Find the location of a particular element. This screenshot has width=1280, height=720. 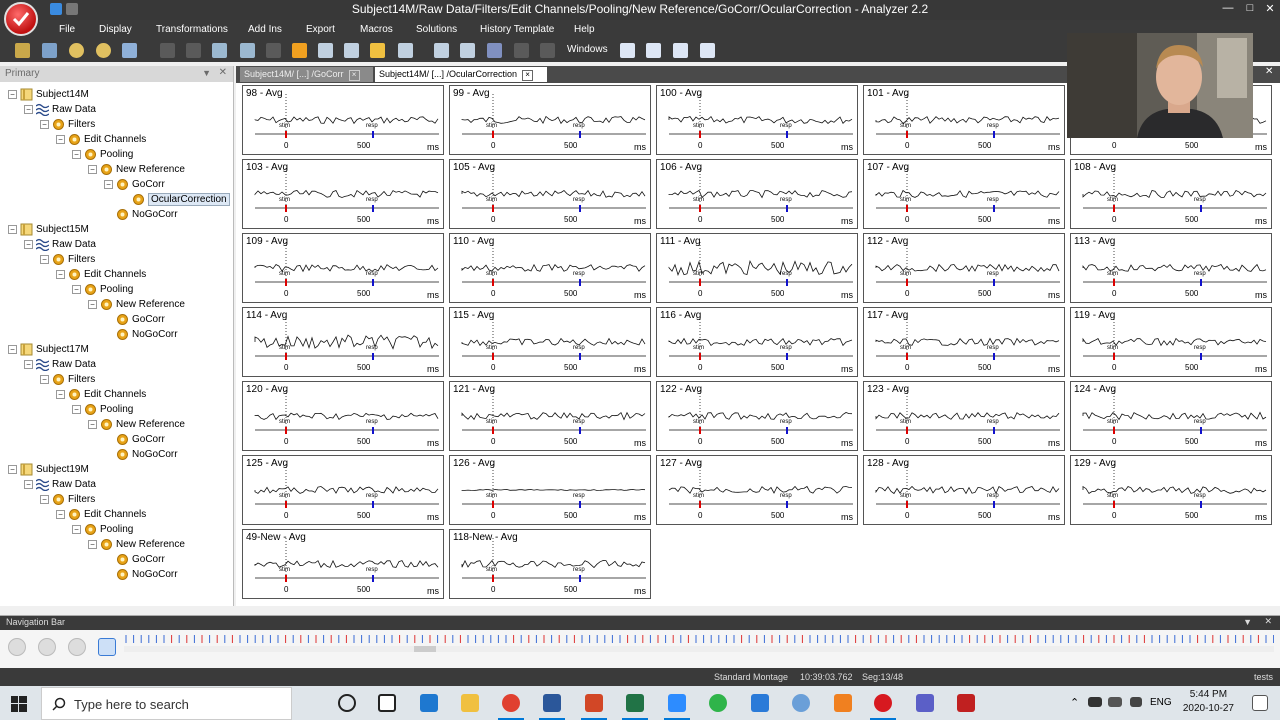

montage-icon is located at coordinates (219, 50).